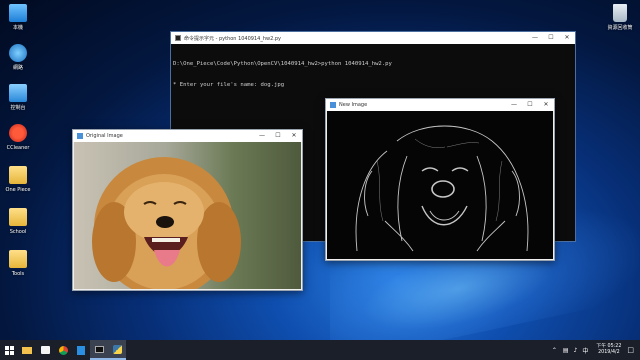 This screenshot has height=360, width=640. I want to click on dog-photo, so click(187, 215).